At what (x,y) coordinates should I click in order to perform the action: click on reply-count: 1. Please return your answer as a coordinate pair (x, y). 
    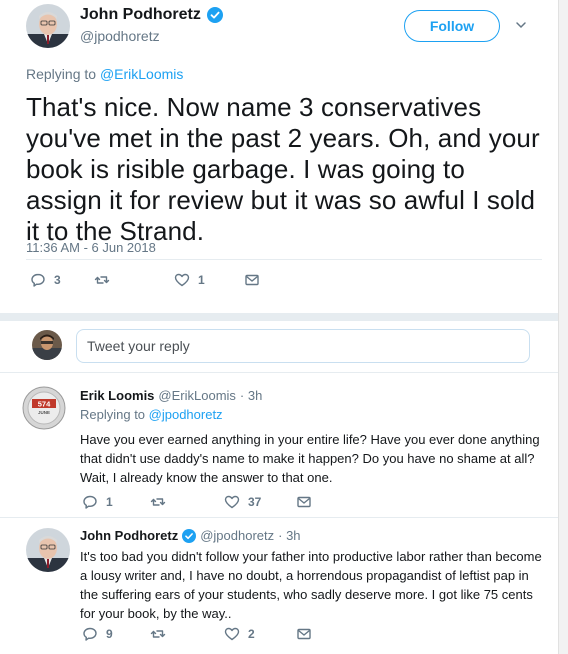
    Looking at the image, I should click on (109, 502).